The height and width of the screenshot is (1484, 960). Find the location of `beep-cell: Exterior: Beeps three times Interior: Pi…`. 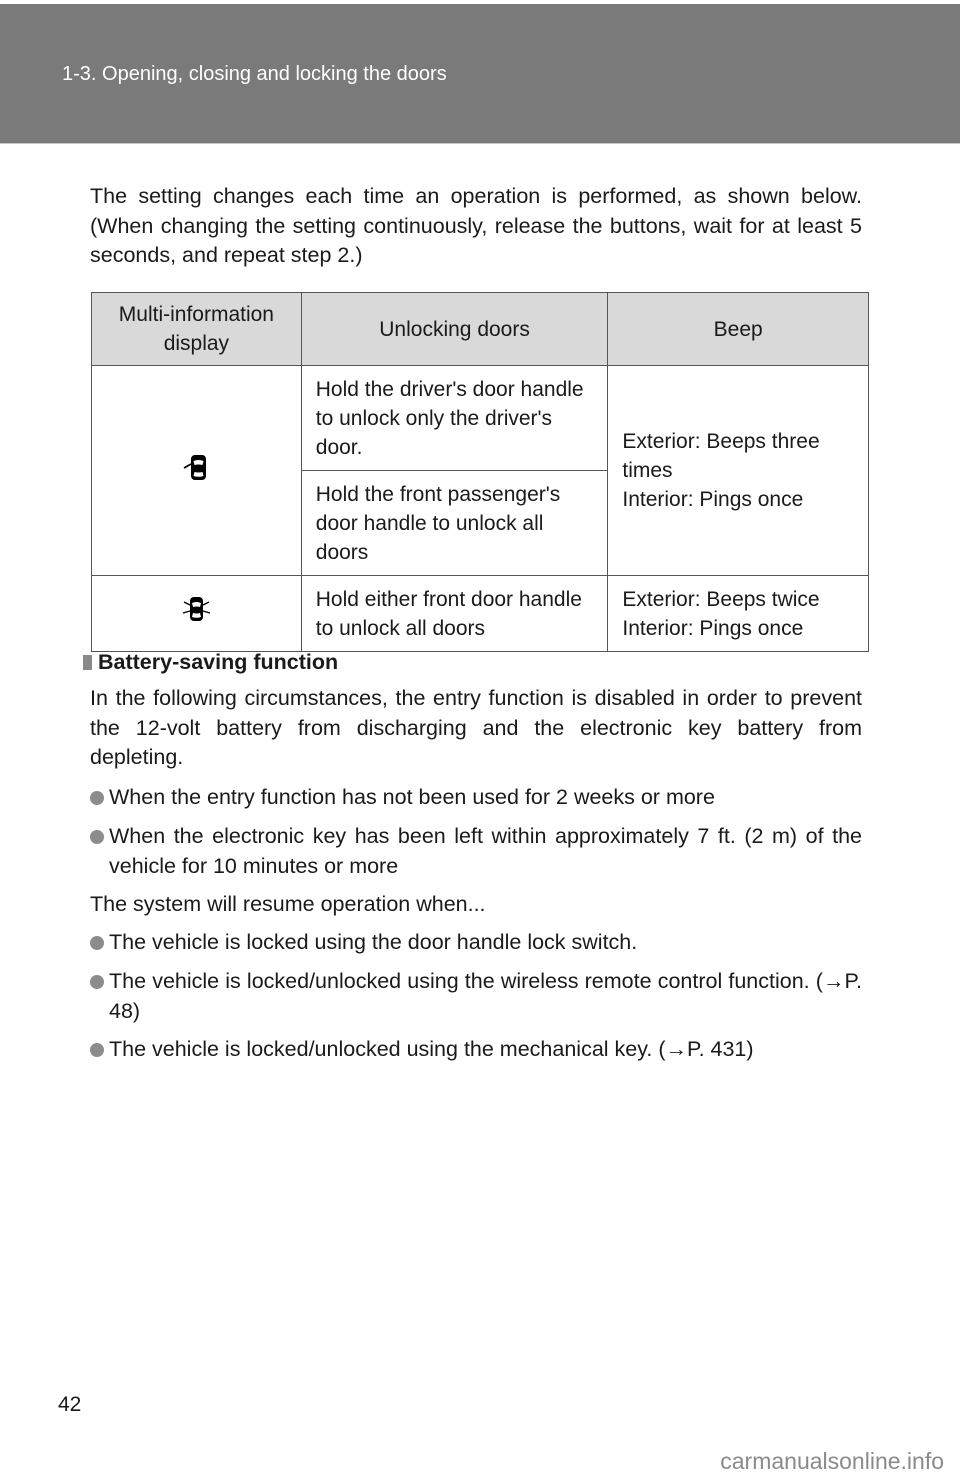

beep-cell: Exterior: Beeps three times Interior: Pi… is located at coordinates (738, 470).